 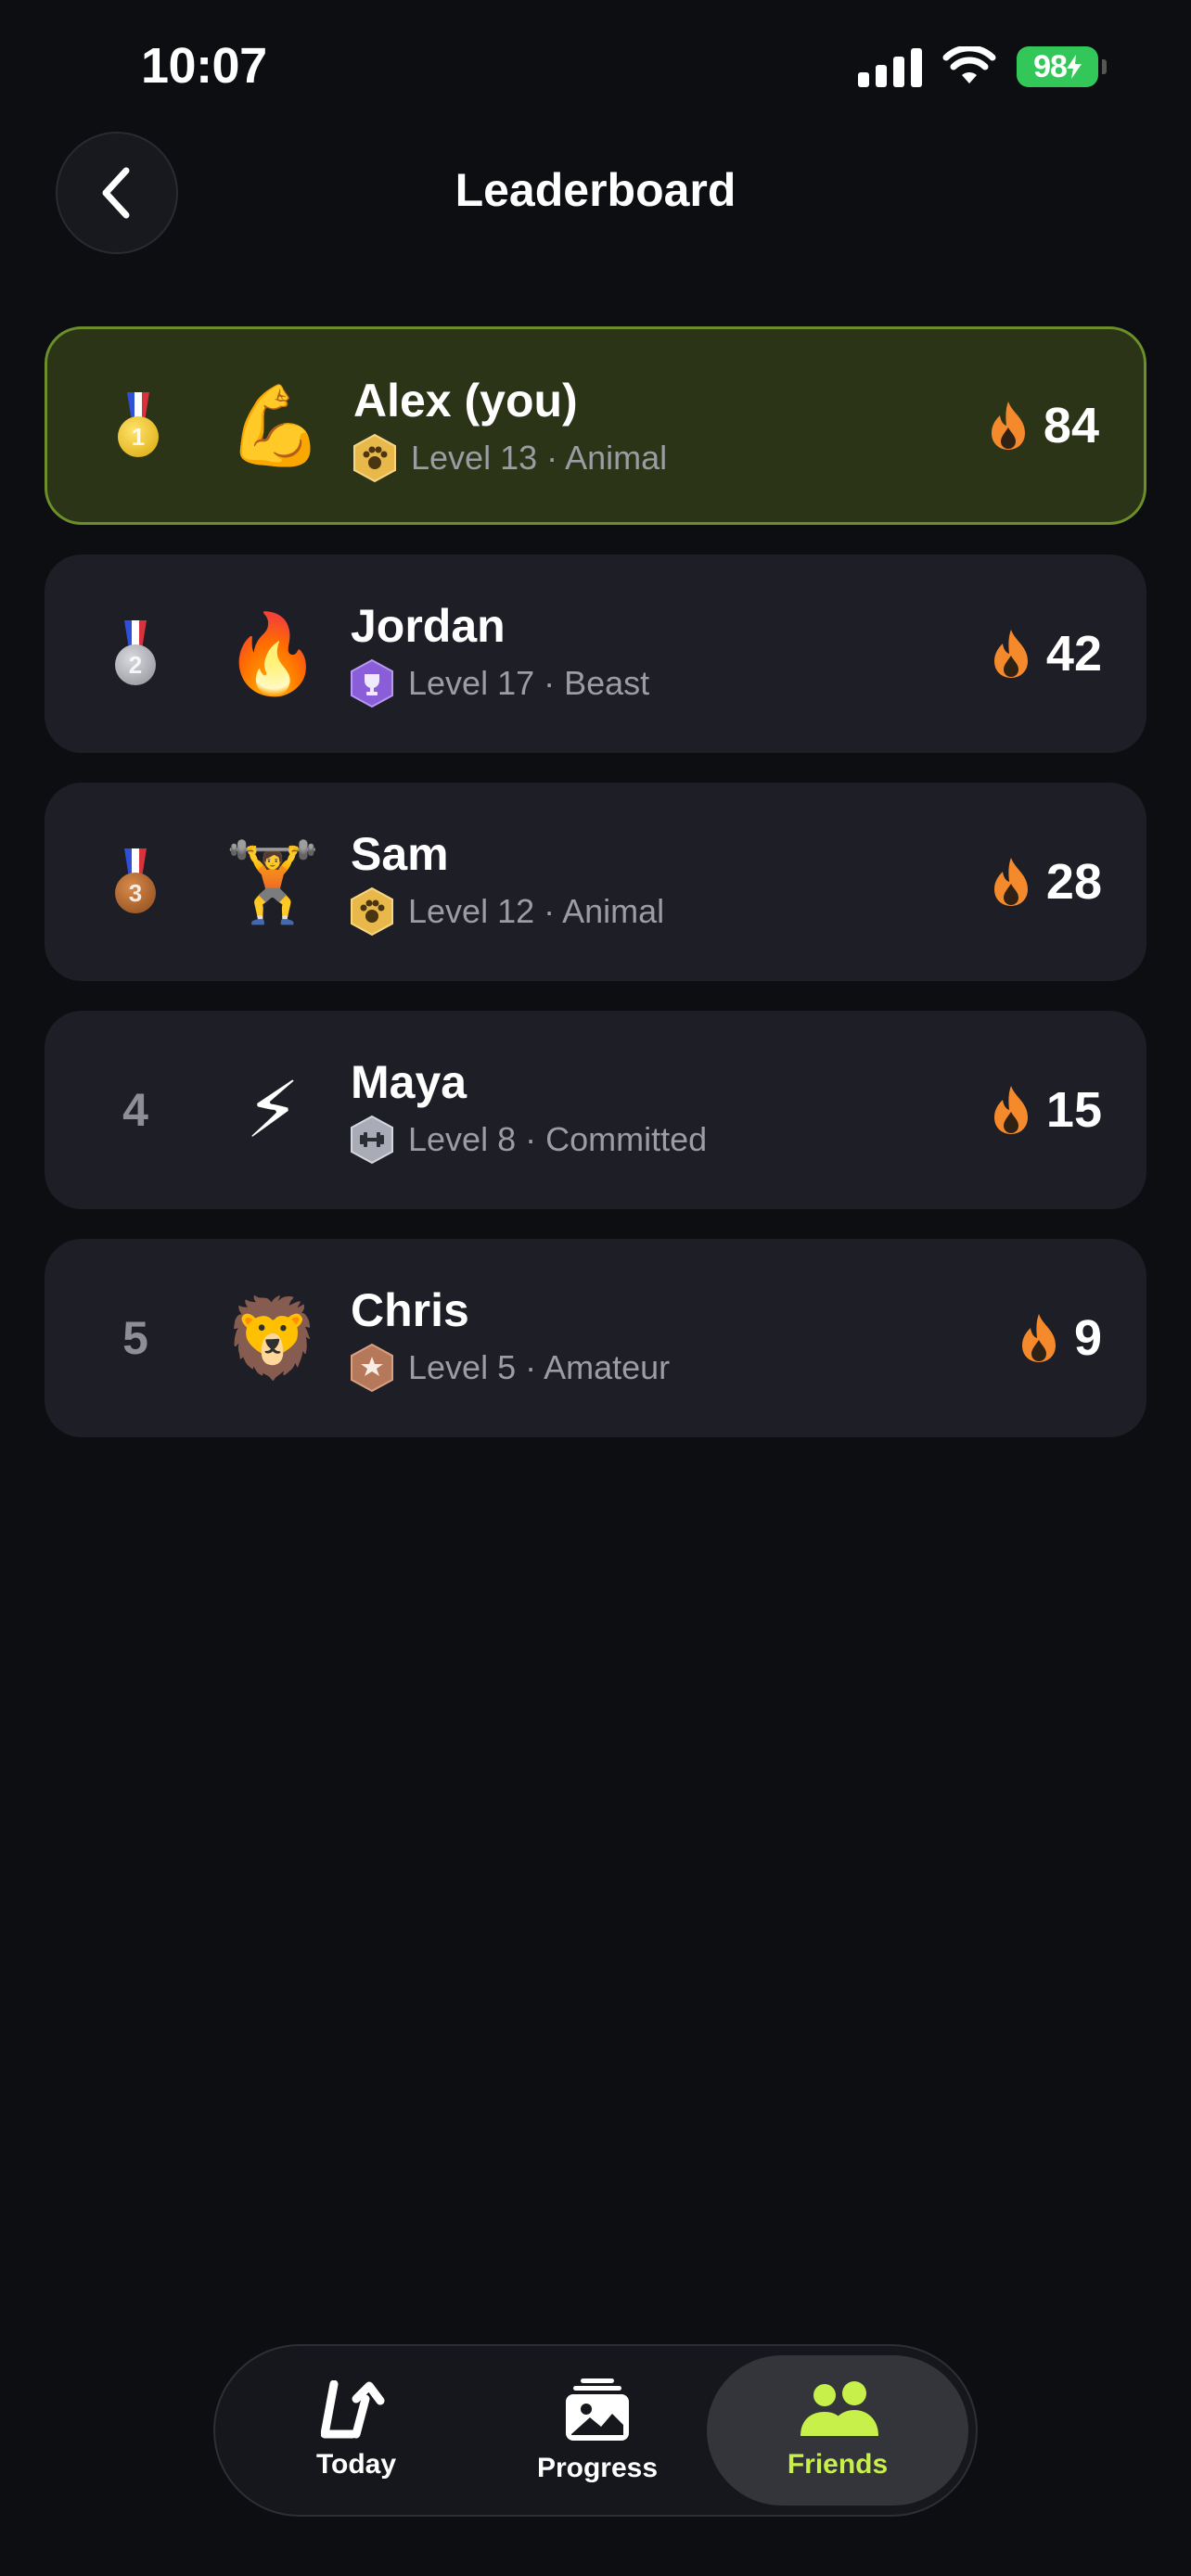 What do you see at coordinates (135, 1110) in the screenshot?
I see `rank-number: 4` at bounding box center [135, 1110].